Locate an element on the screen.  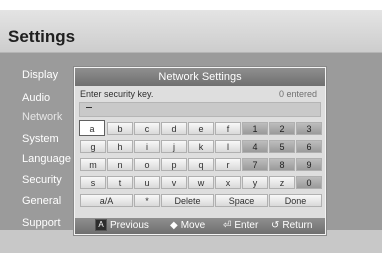
key-6: 6 is located at coordinates (309, 146).